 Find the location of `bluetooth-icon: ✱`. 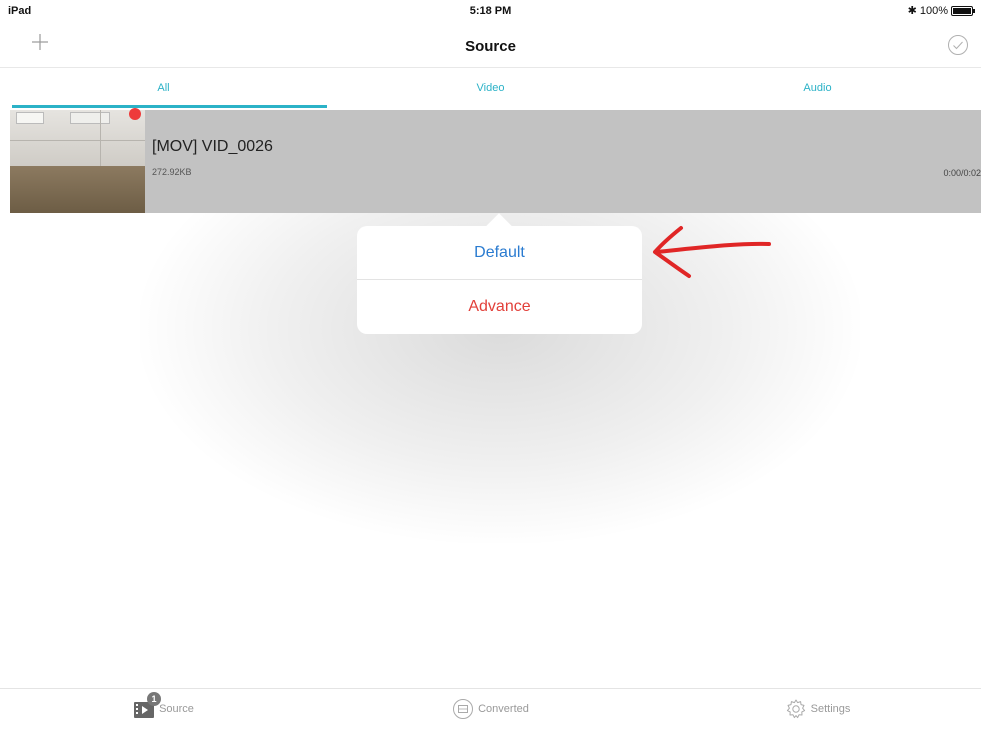

bluetooth-icon: ✱ is located at coordinates (912, 11).